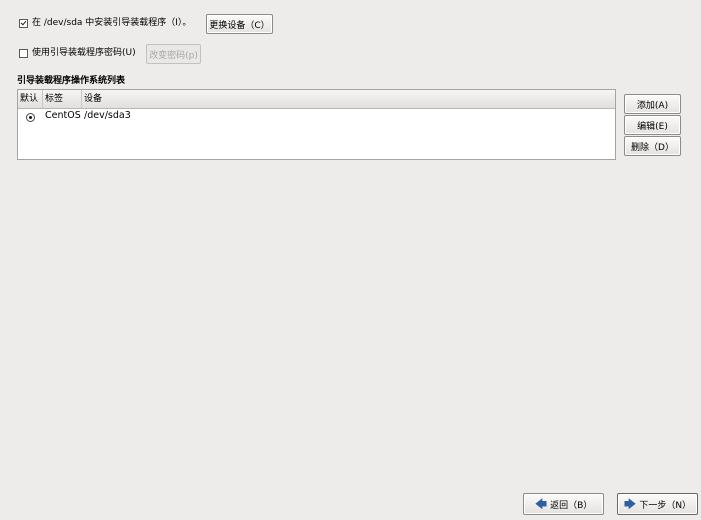  Describe the element at coordinates (71, 81) in the screenshot. I see `os-list-title: 引导装载程序操作系统列表` at that location.